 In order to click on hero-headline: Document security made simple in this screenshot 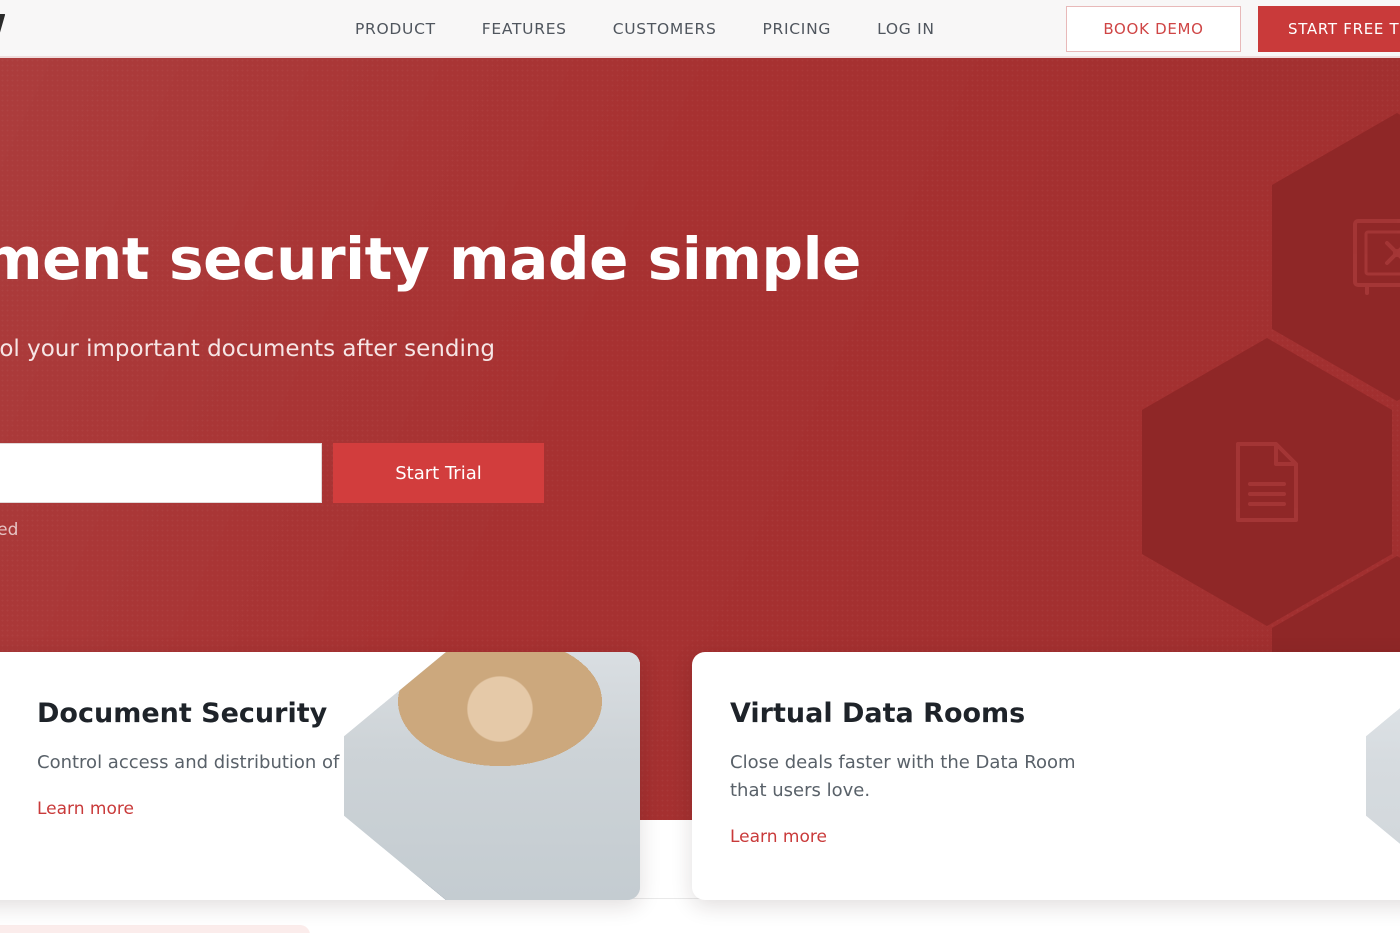, I will do `click(430, 259)`.